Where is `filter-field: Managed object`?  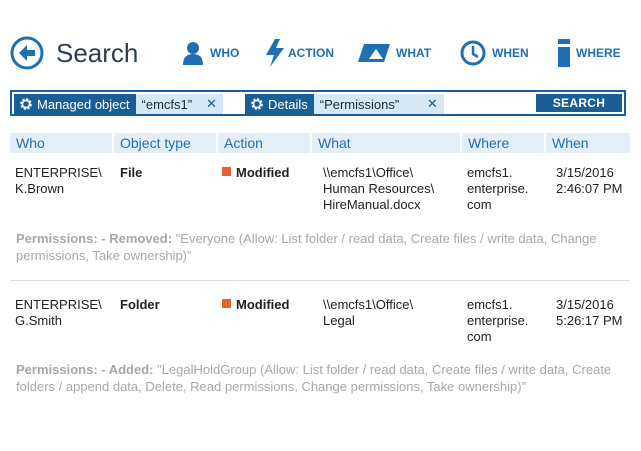
filter-field: Managed object is located at coordinates (75, 104).